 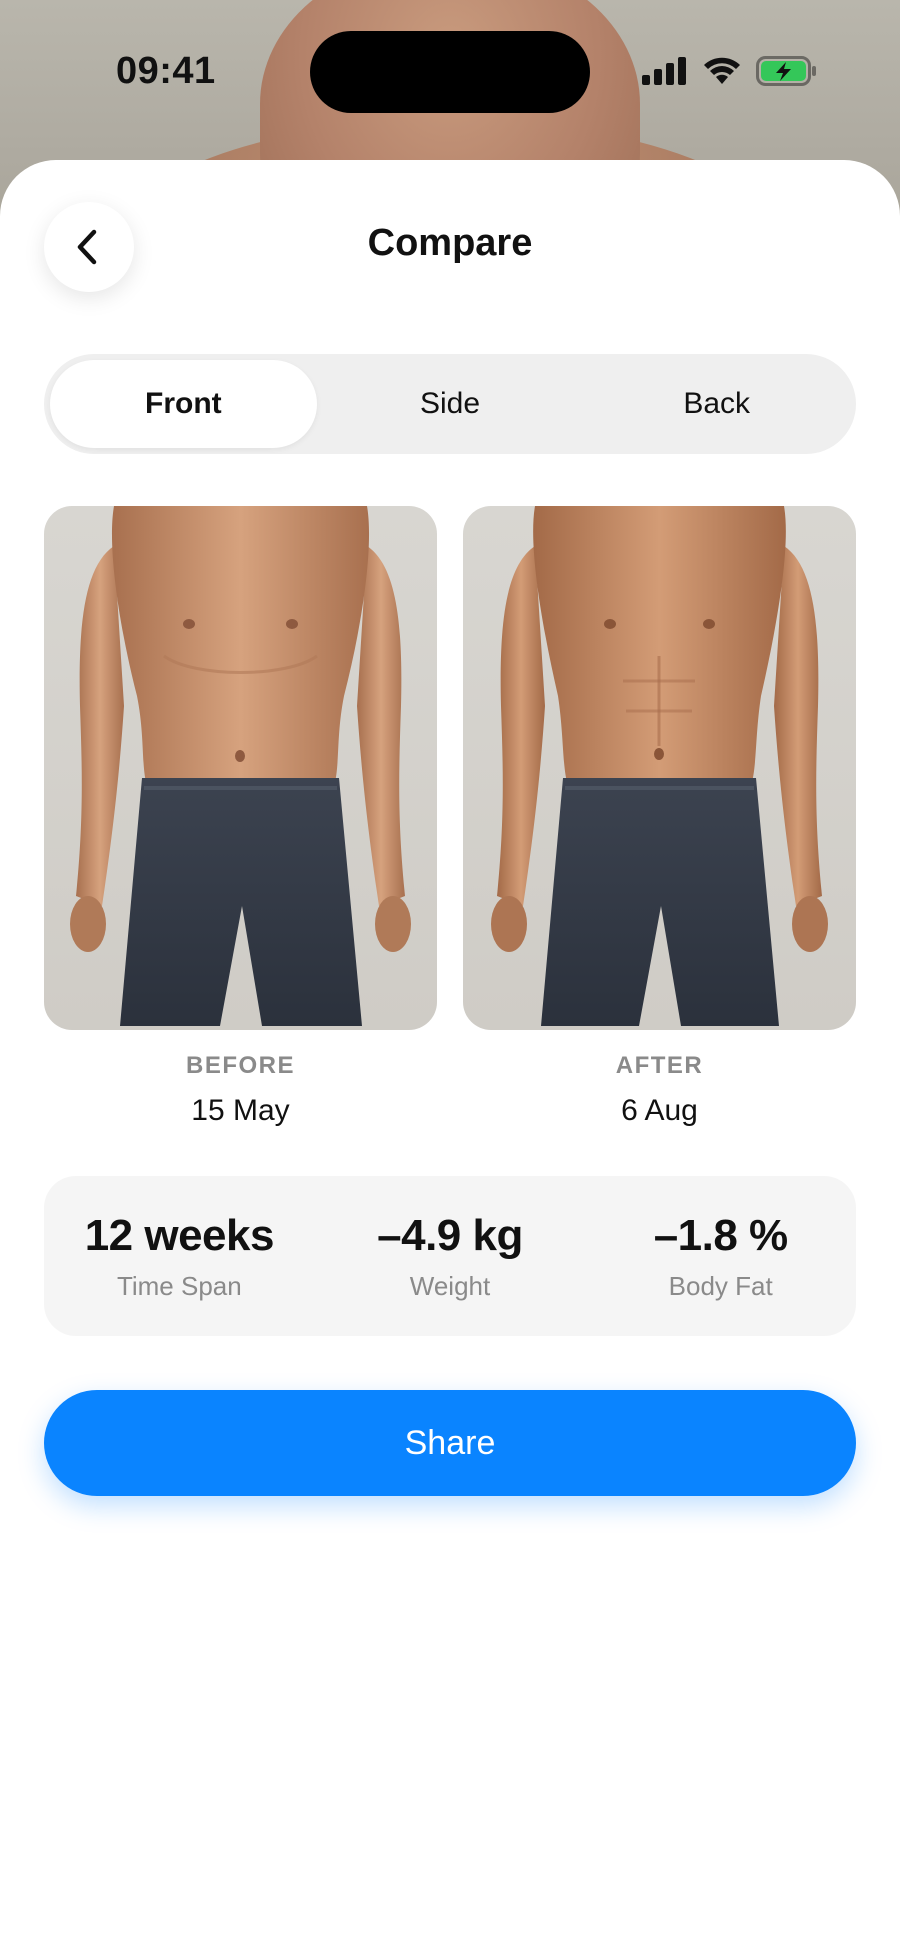 I want to click on page-title: Compare, so click(x=450, y=243).